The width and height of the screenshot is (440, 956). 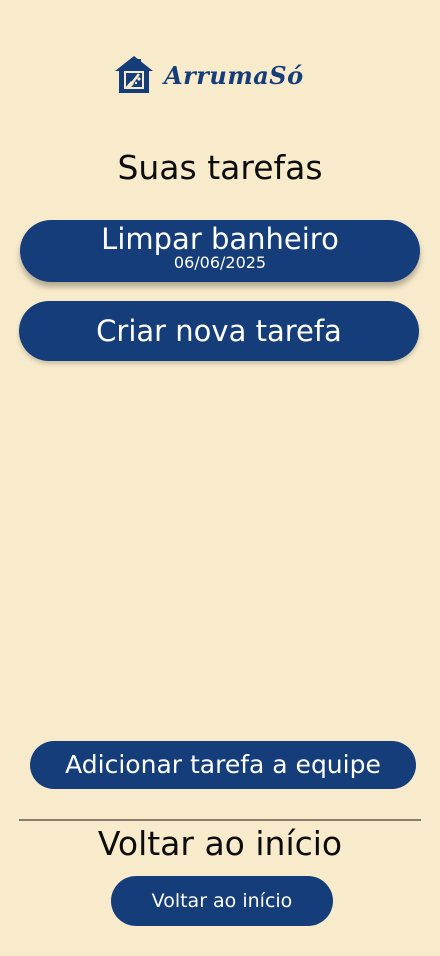 I want to click on house-broom-icon, so click(x=134, y=74).